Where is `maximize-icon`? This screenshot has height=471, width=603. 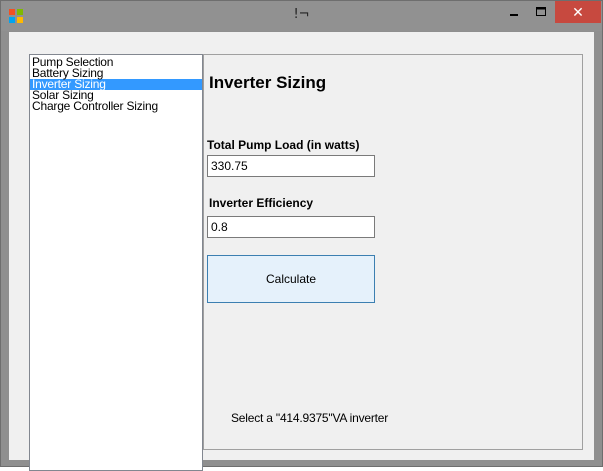 maximize-icon is located at coordinates (541, 11).